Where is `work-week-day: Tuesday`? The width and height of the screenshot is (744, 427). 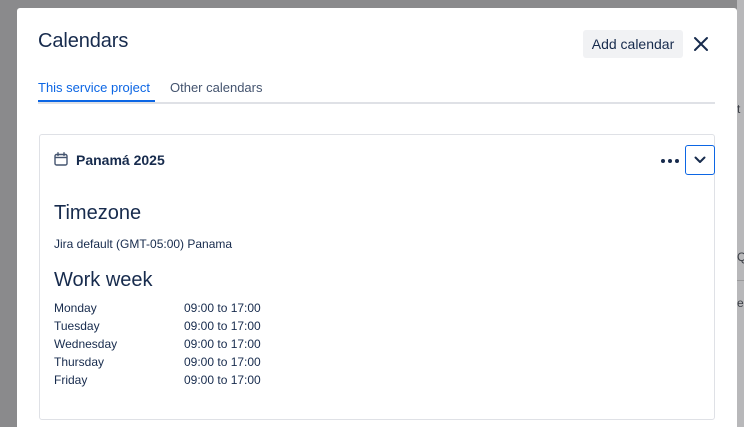 work-week-day: Tuesday is located at coordinates (77, 326).